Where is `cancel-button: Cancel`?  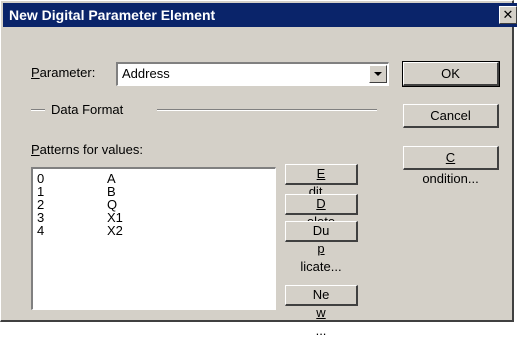
cancel-button: Cancel is located at coordinates (451, 116).